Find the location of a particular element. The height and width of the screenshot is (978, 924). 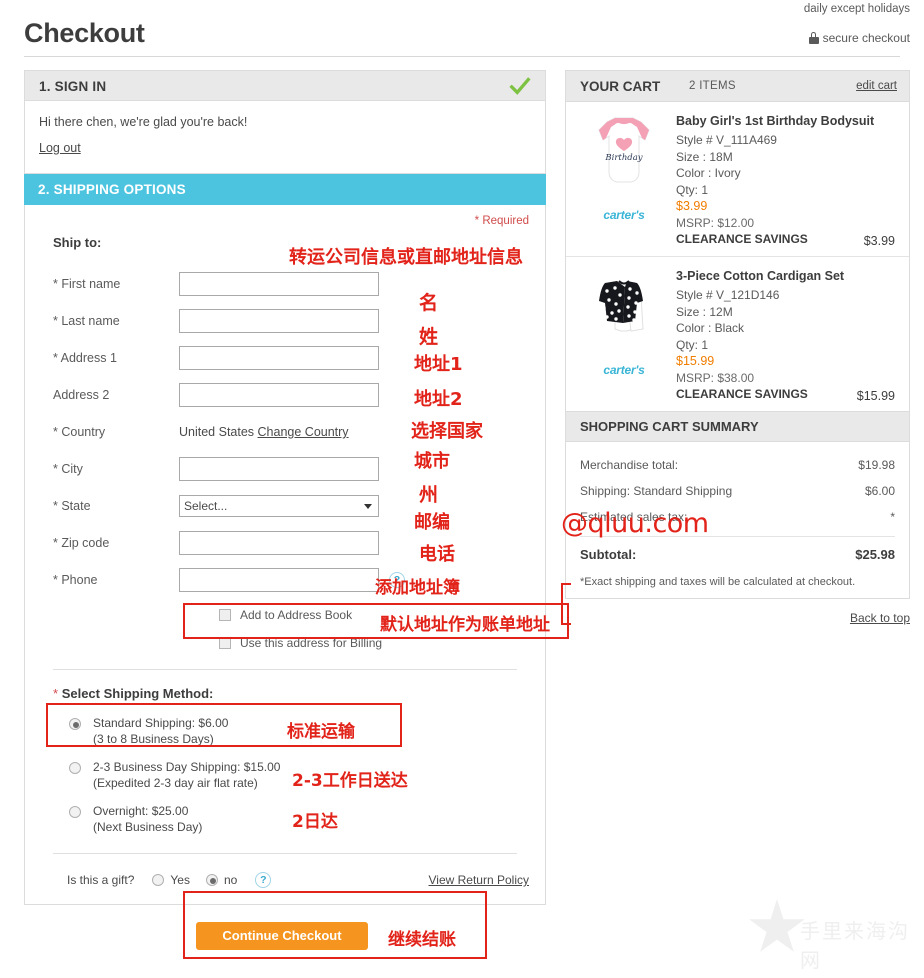

billing-address-label: Use this address for Billing is located at coordinates (311, 643).